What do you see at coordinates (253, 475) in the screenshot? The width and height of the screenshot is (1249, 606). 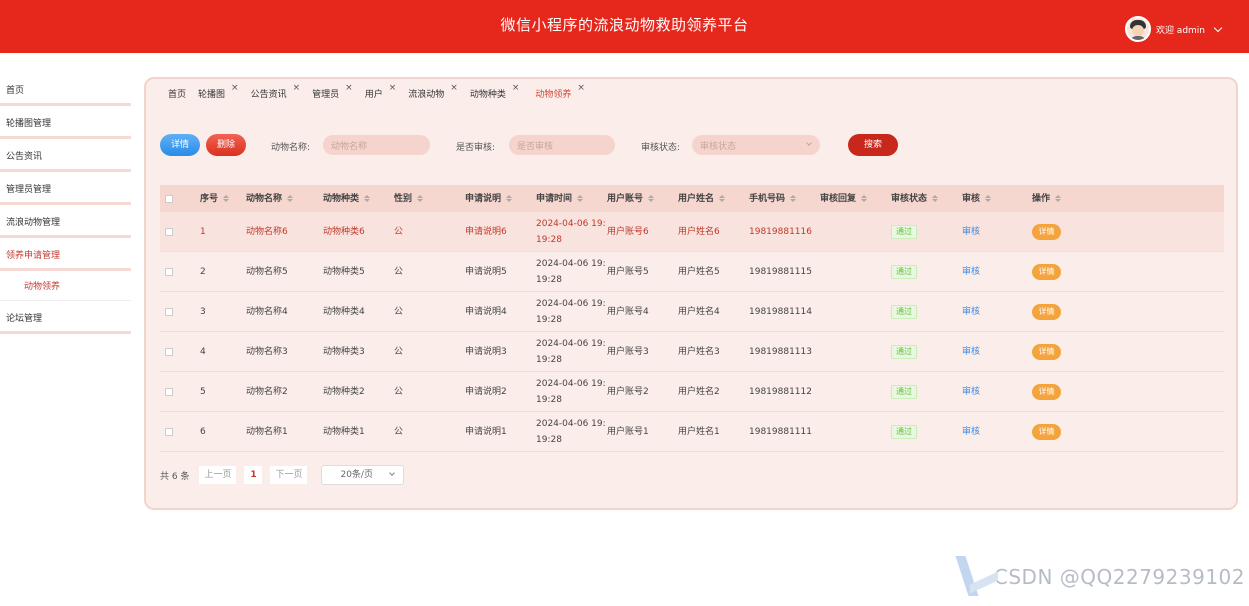 I see `page-number: 1` at bounding box center [253, 475].